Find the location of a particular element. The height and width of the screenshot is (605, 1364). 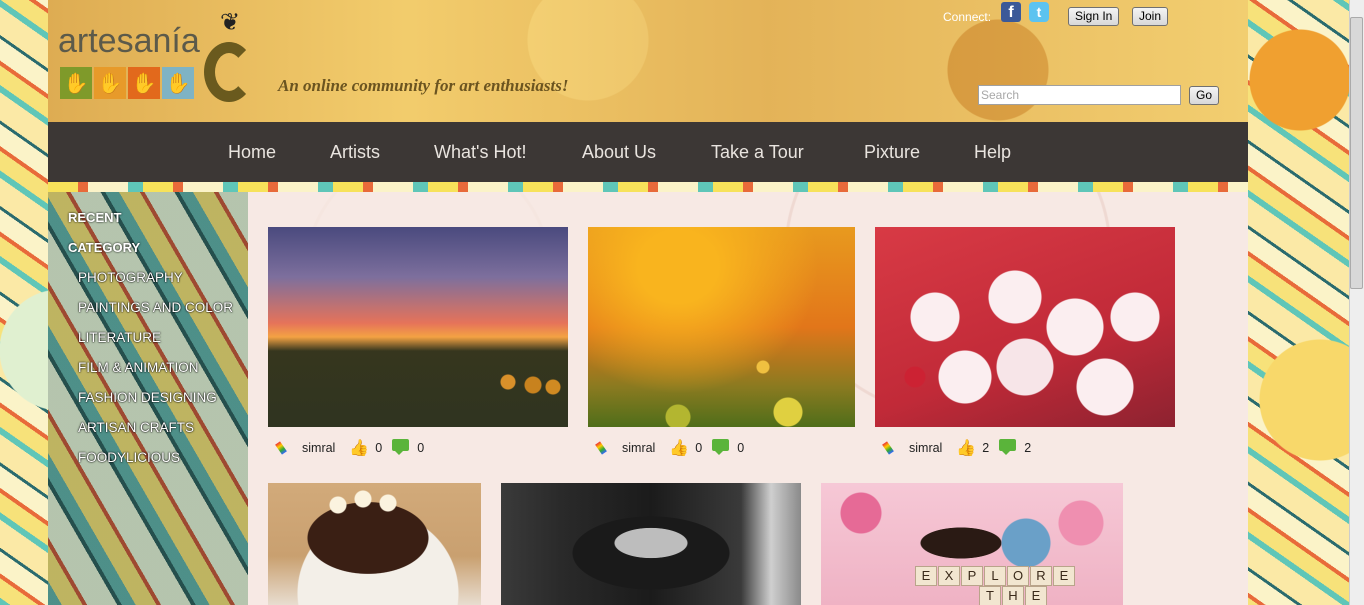

nav-pixture: Pixture is located at coordinates (892, 152).